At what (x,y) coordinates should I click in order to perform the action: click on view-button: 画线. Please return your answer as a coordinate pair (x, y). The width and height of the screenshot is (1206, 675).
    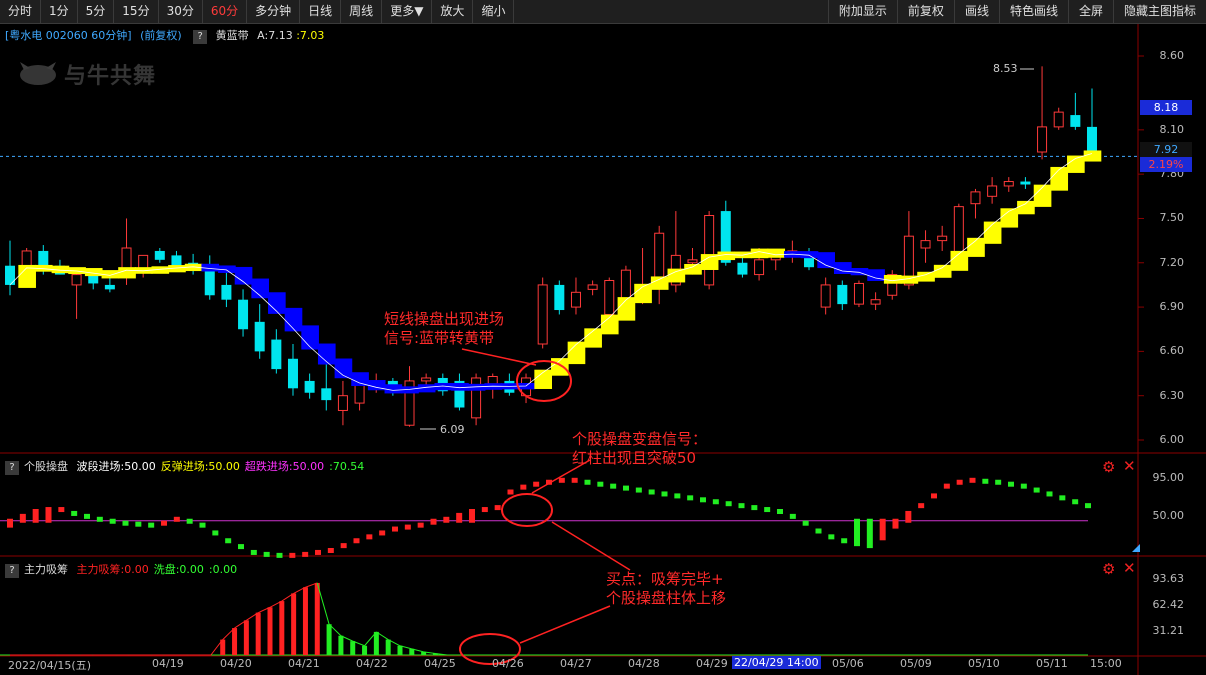
    Looking at the image, I should click on (976, 12).